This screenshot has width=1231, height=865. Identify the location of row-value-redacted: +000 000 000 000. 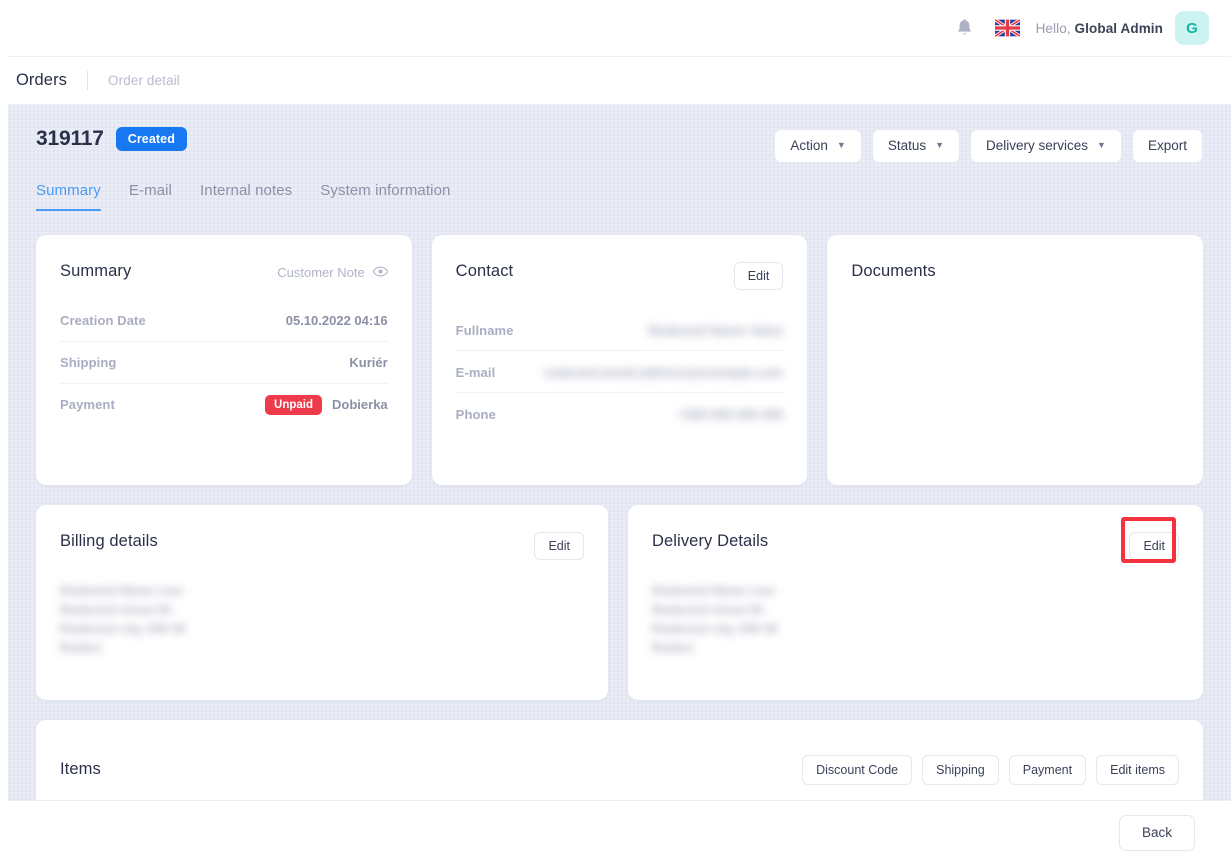
(731, 414).